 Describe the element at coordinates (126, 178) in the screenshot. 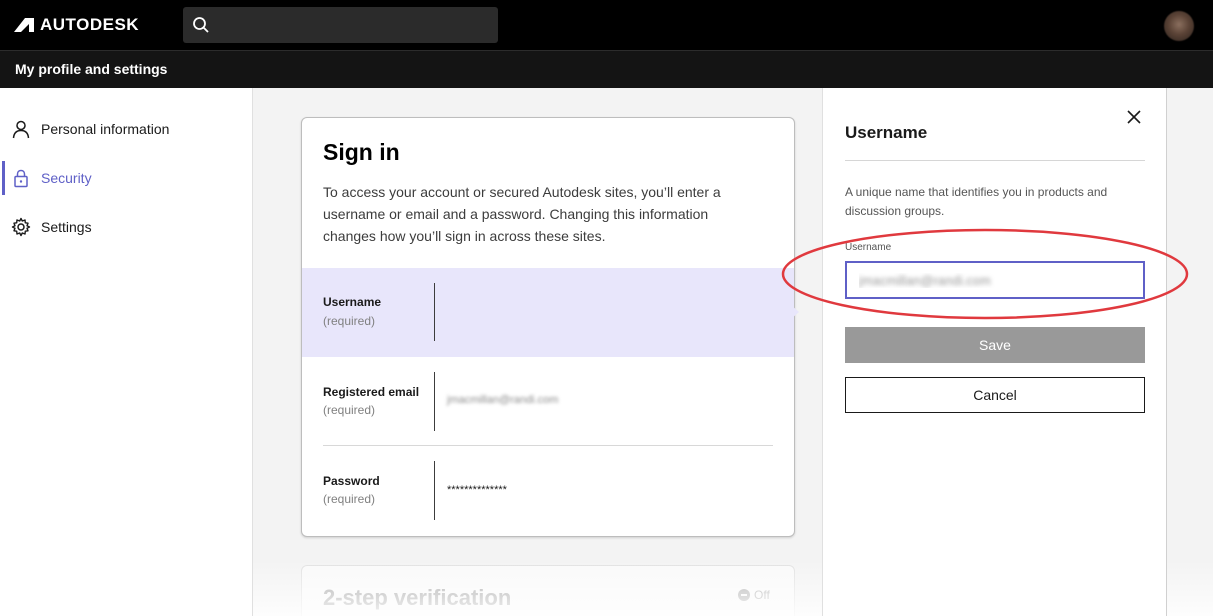

I see `sidebar-item-security: Security` at that location.